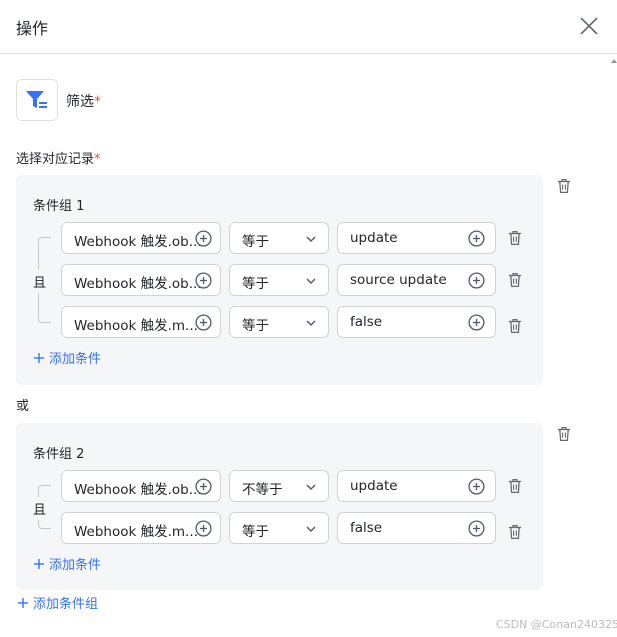 This screenshot has height=637, width=617. Describe the element at coordinates (32, 28) in the screenshot. I see `dialog-title: 操作` at that location.